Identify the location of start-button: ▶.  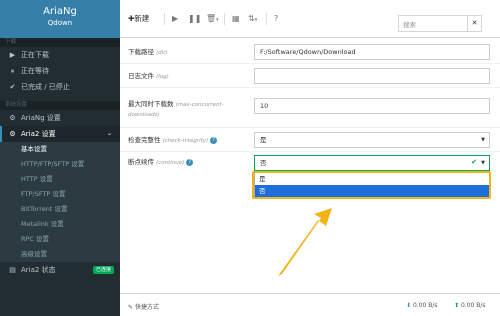
(175, 19).